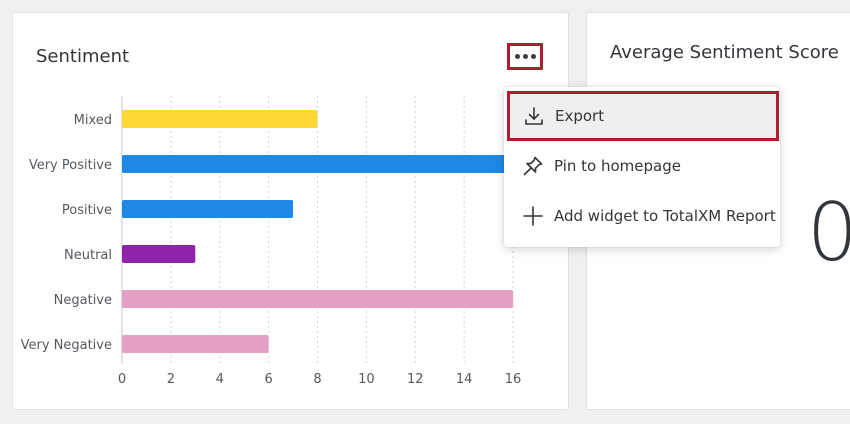 The width and height of the screenshot is (850, 424). I want to click on download-icon, so click(534, 116).